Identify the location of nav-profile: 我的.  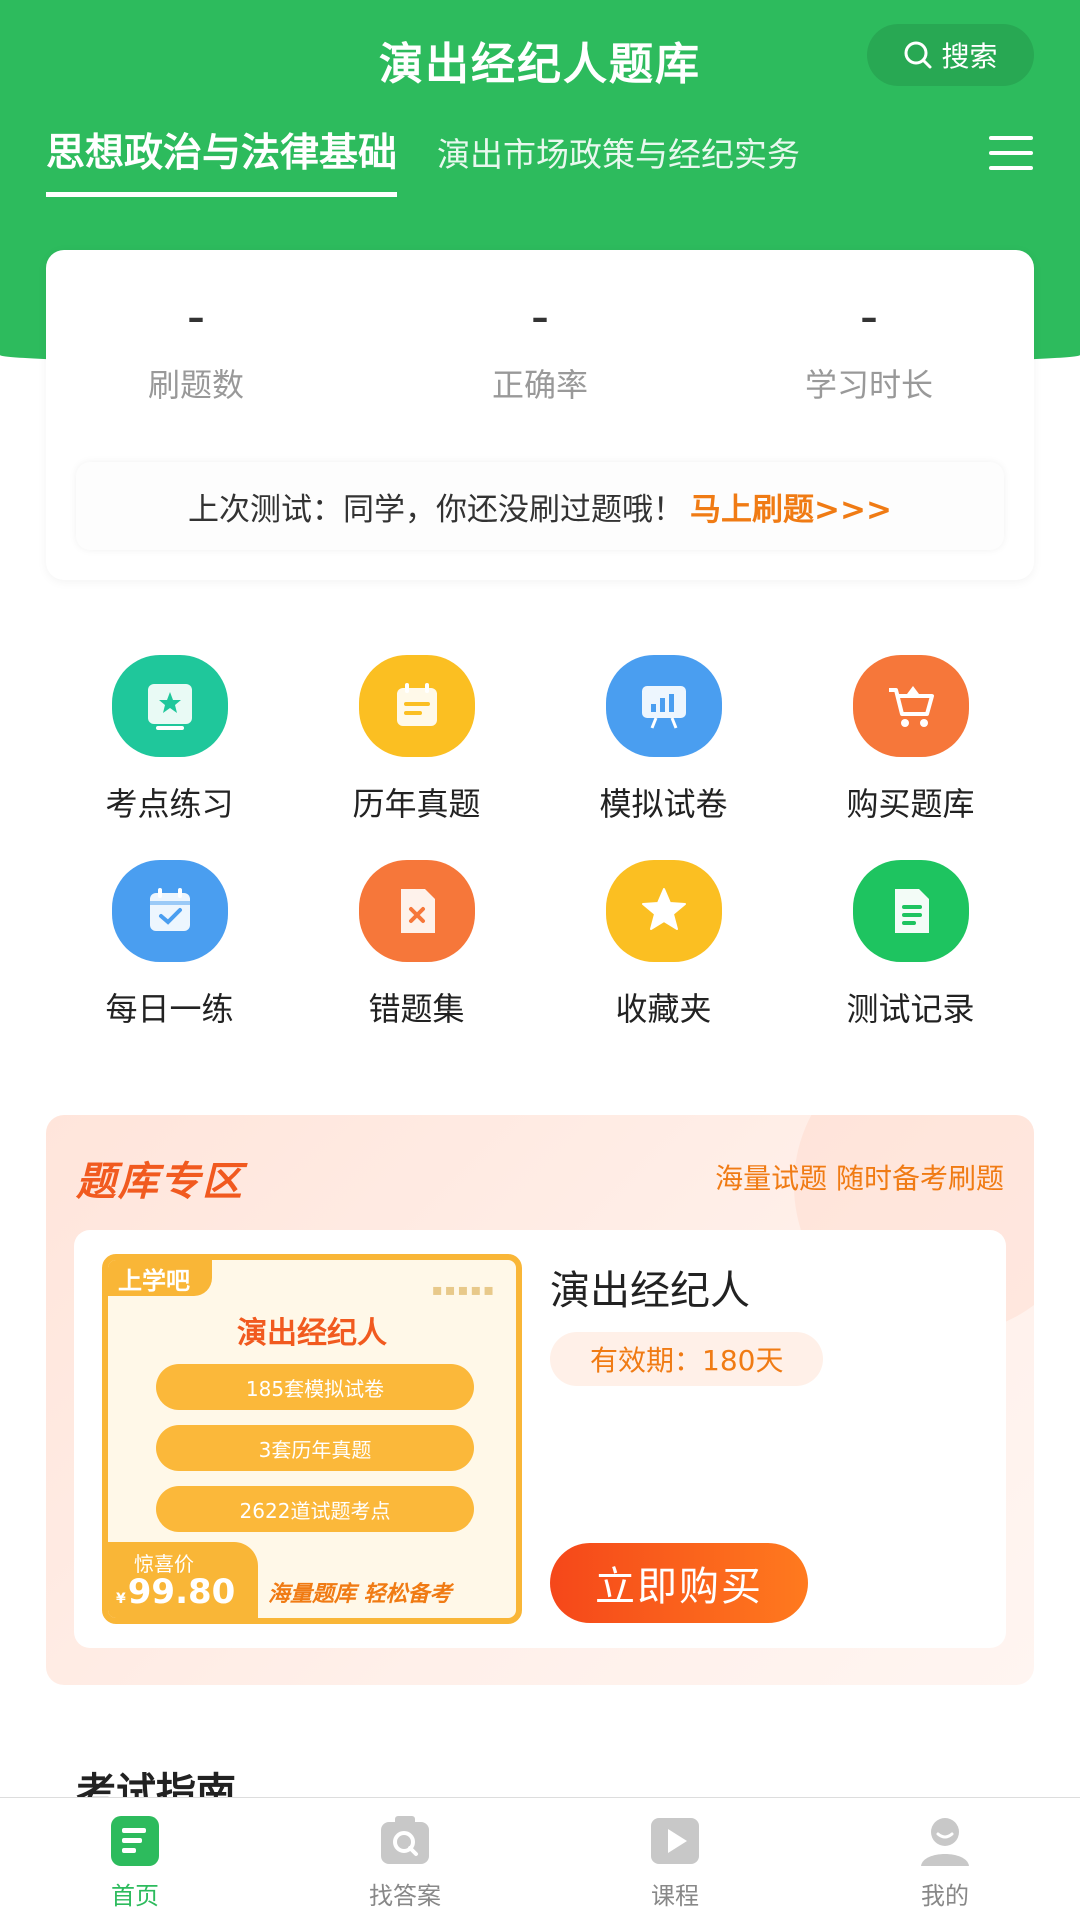
(945, 1859).